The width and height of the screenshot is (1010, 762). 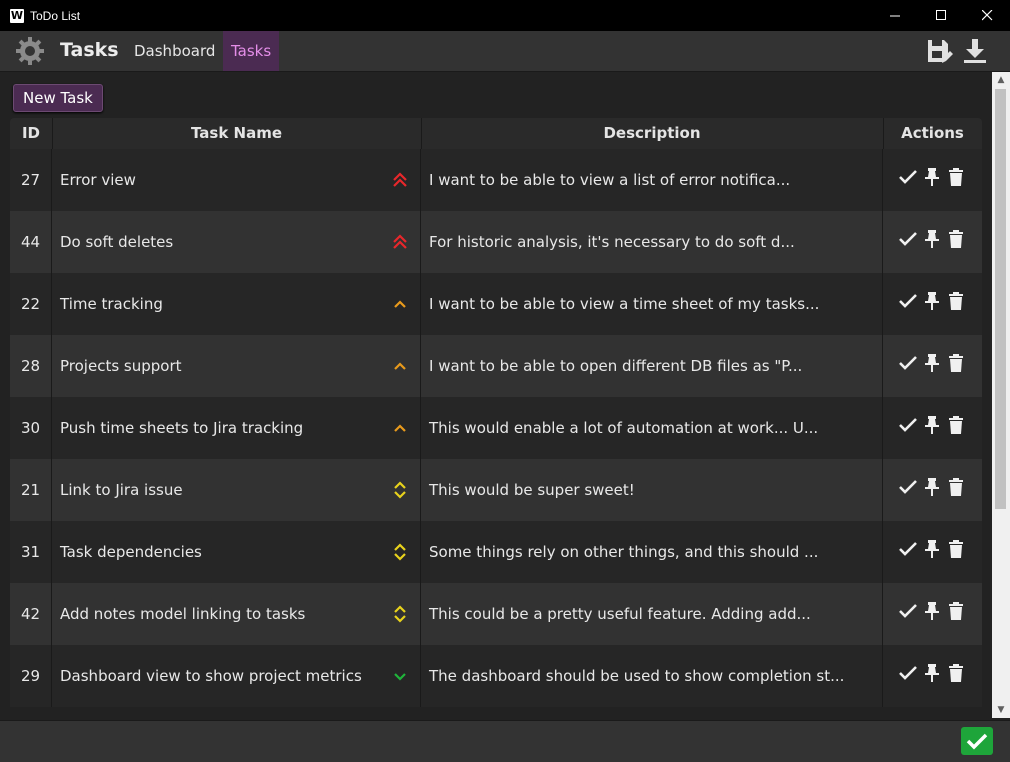 I want to click on task-name: Projects support, so click(x=236, y=366).